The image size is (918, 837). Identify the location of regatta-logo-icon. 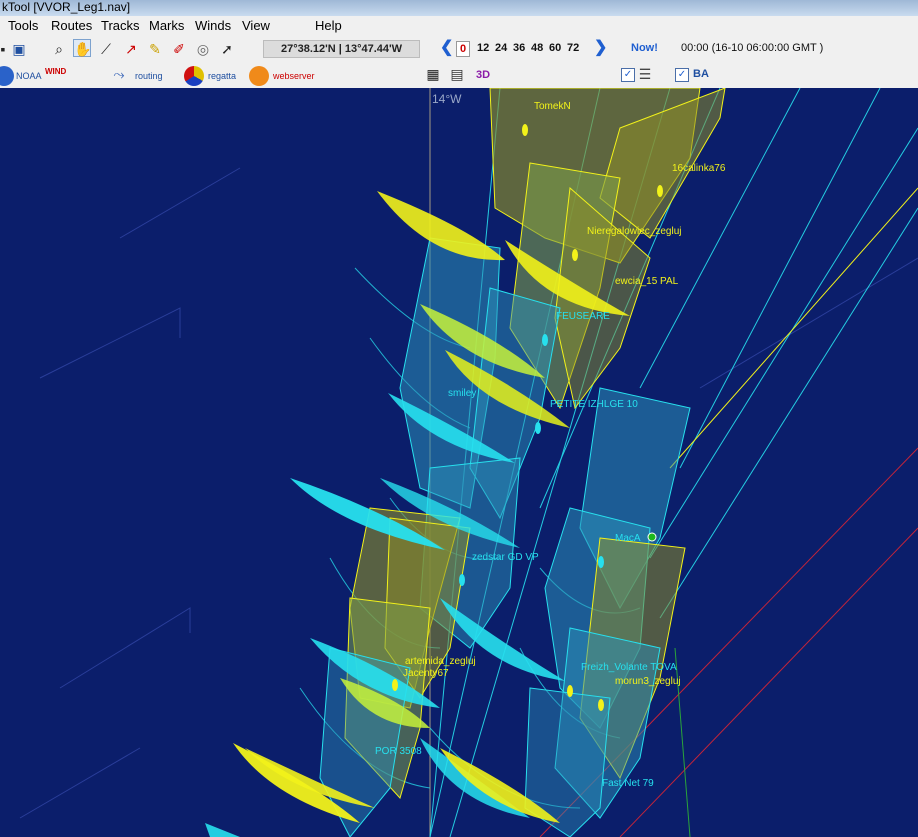
(194, 76).